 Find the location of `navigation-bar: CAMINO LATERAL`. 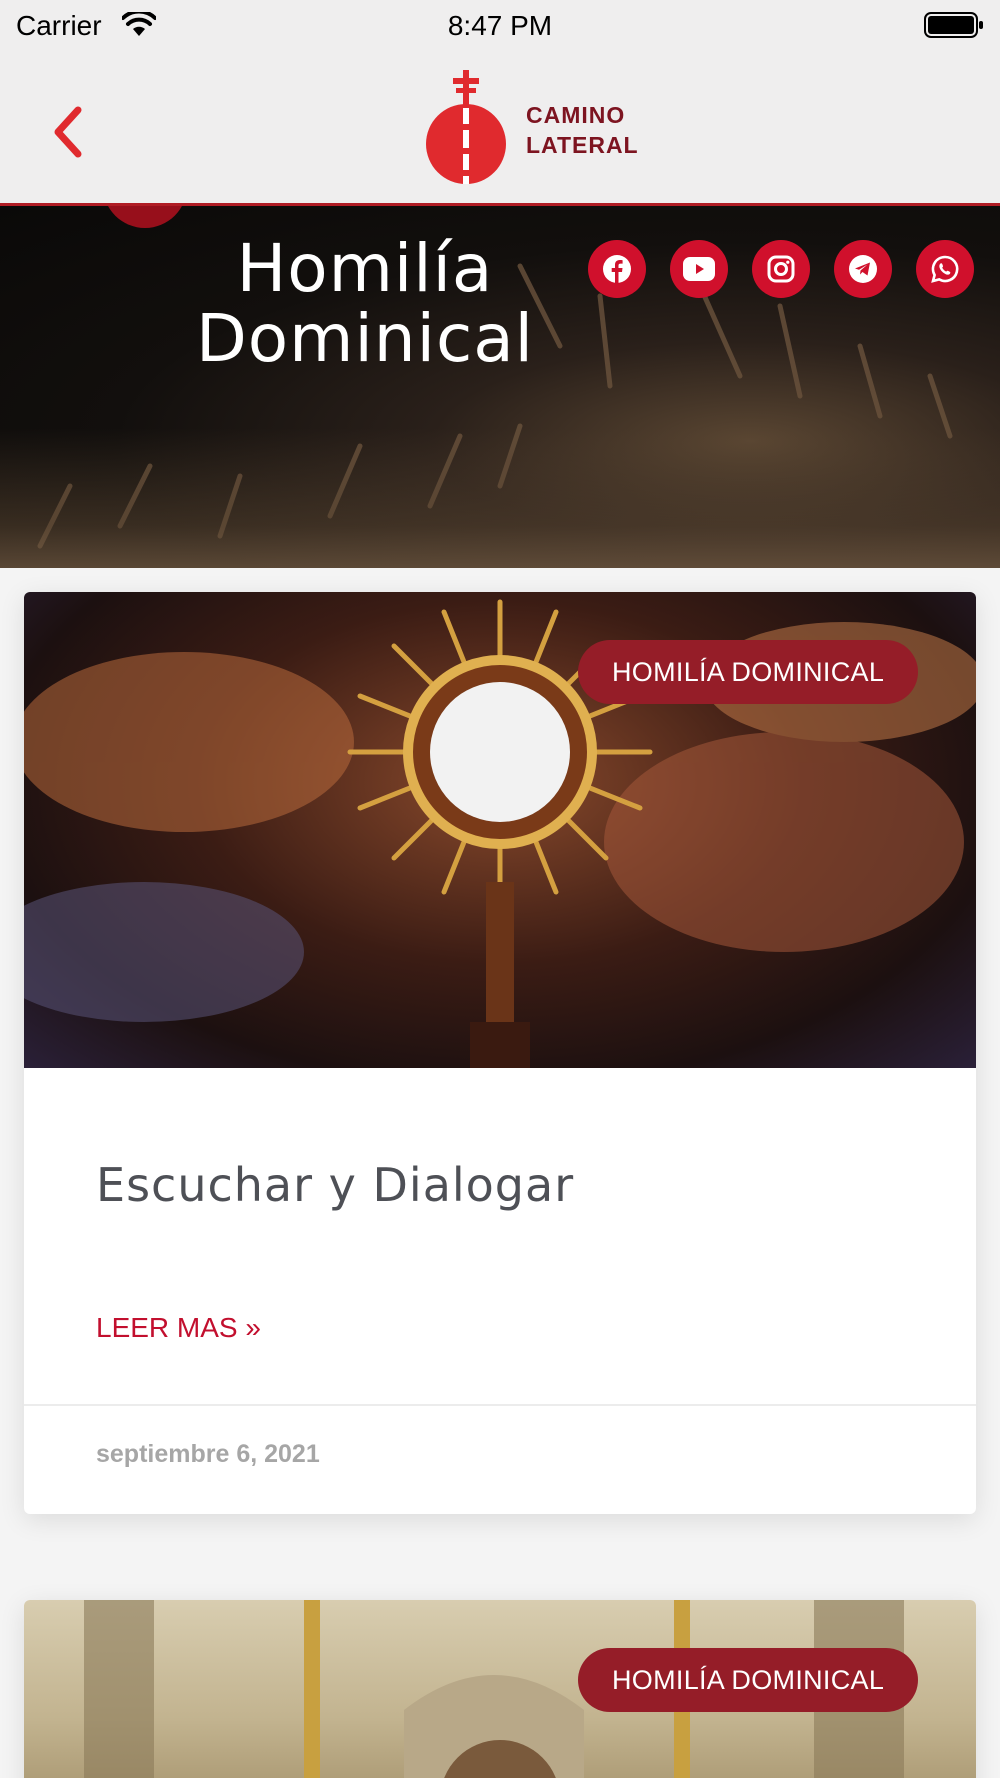

navigation-bar: CAMINO LATERAL is located at coordinates (500, 128).